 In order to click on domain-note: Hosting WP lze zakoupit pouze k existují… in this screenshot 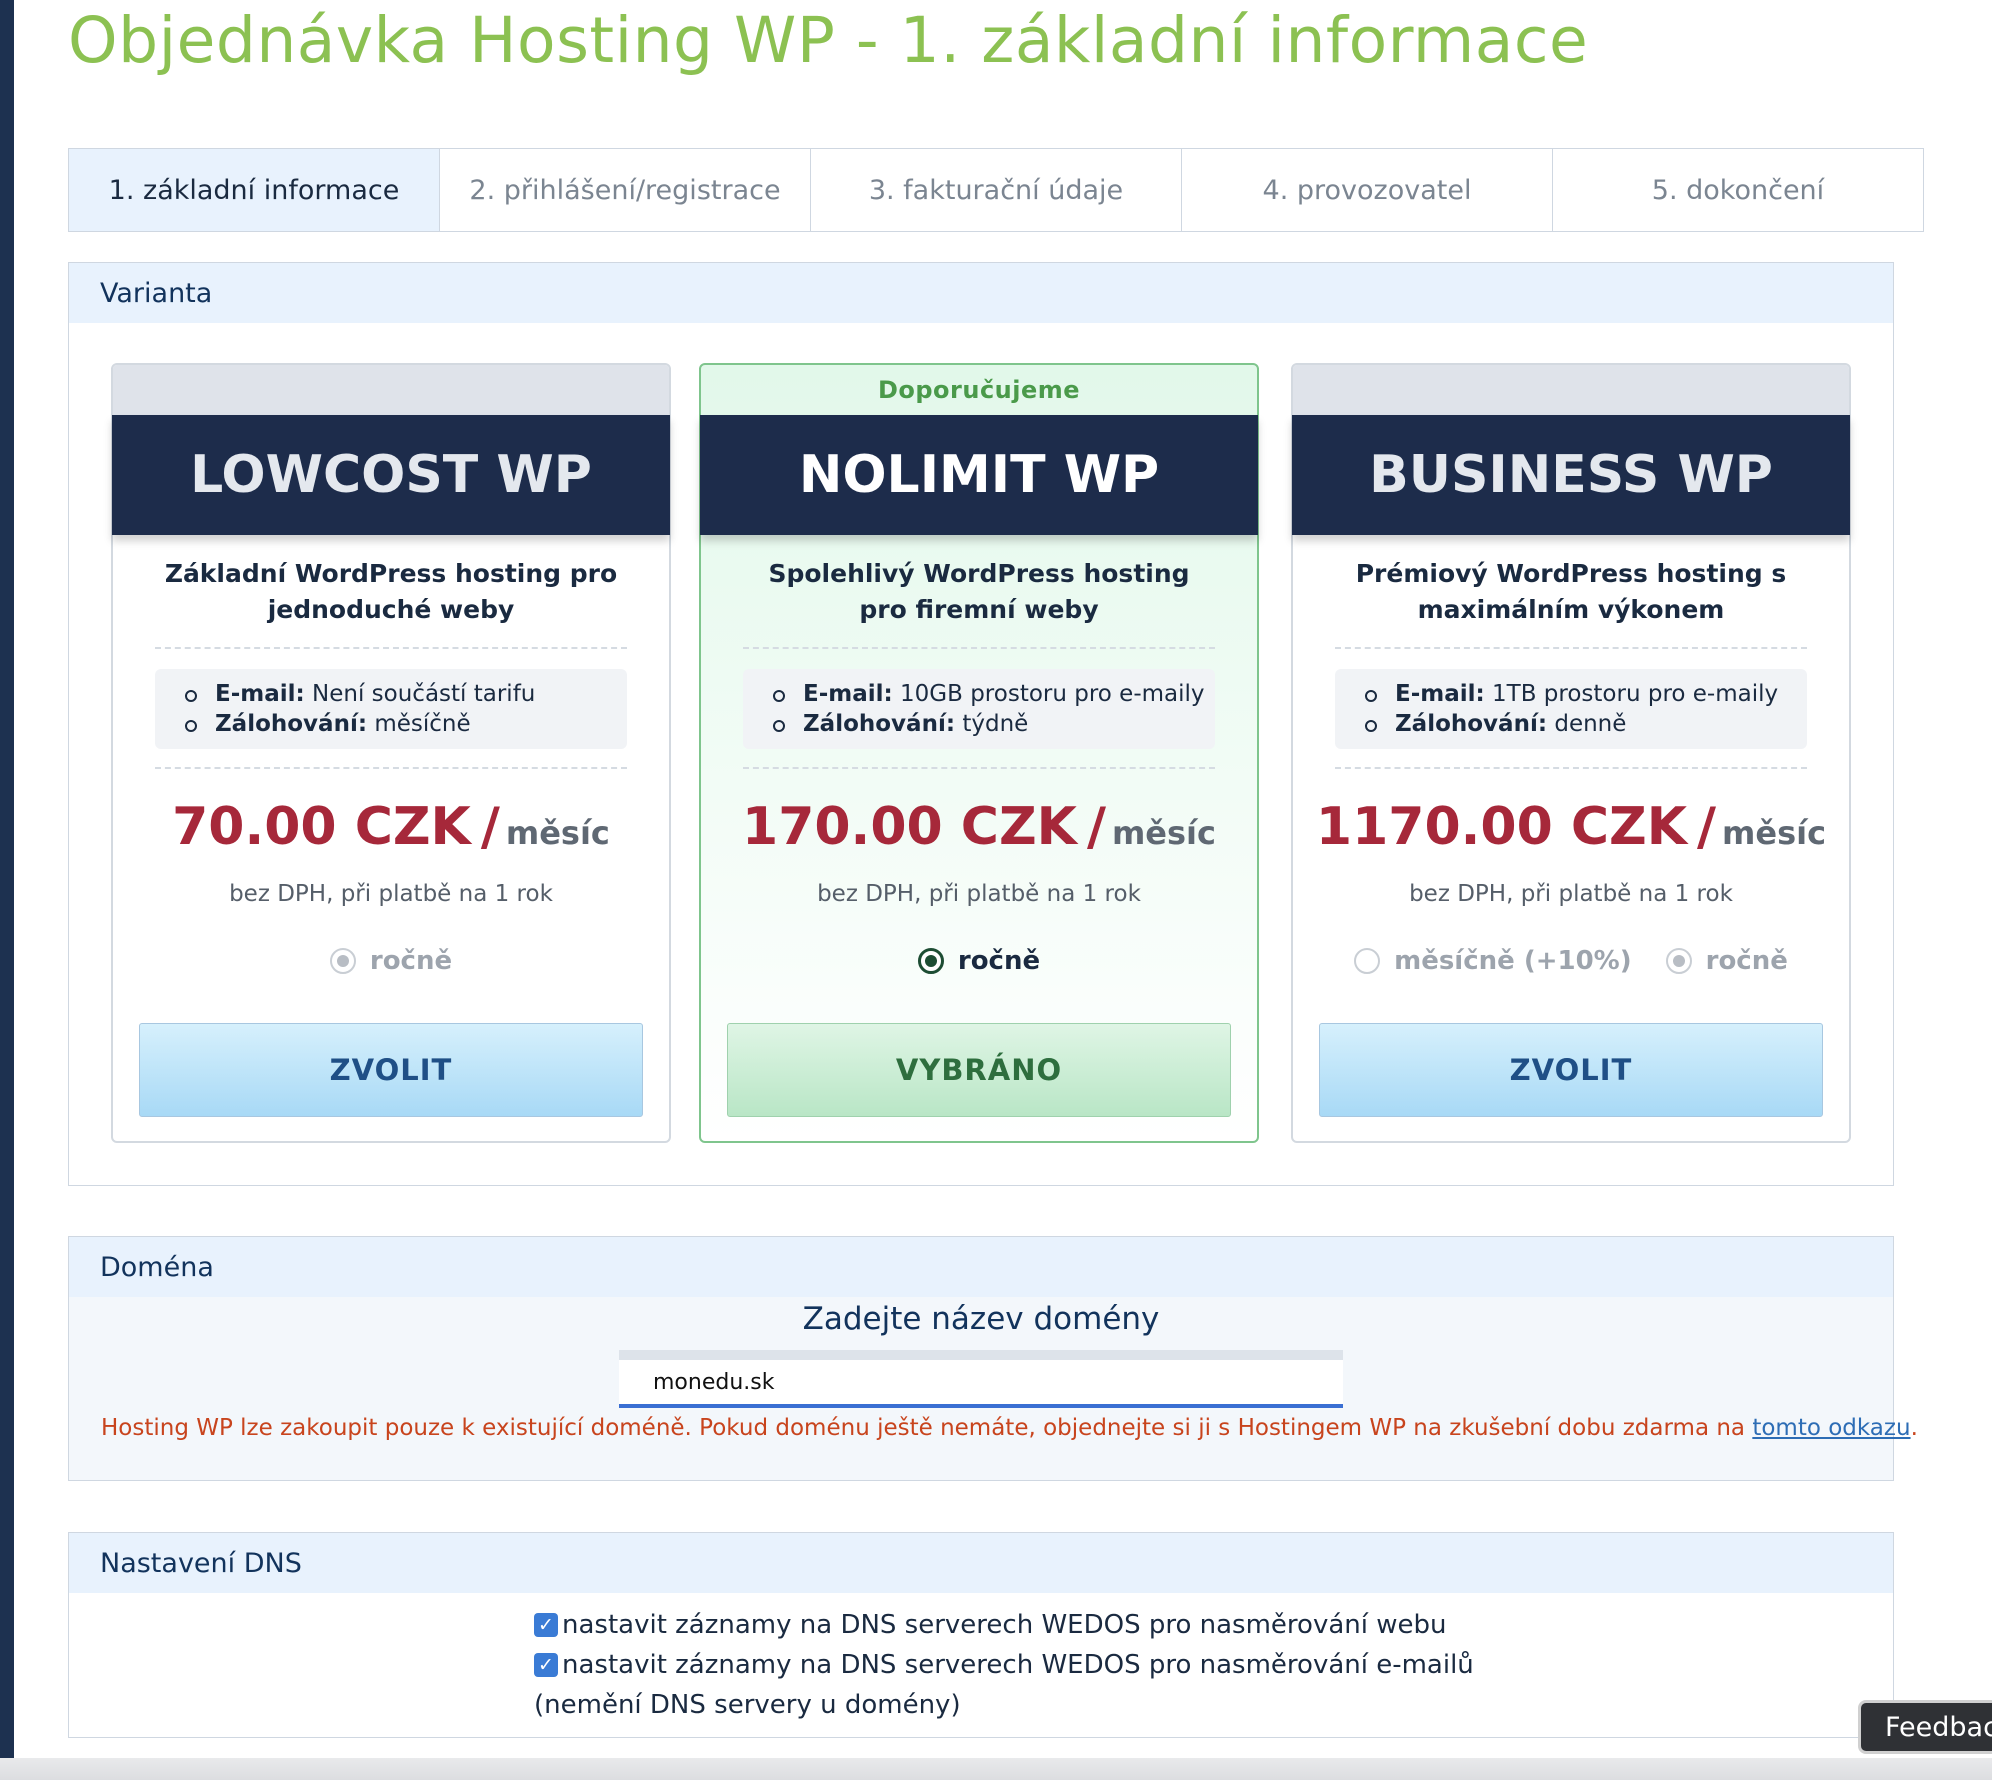, I will do `click(1009, 1428)`.